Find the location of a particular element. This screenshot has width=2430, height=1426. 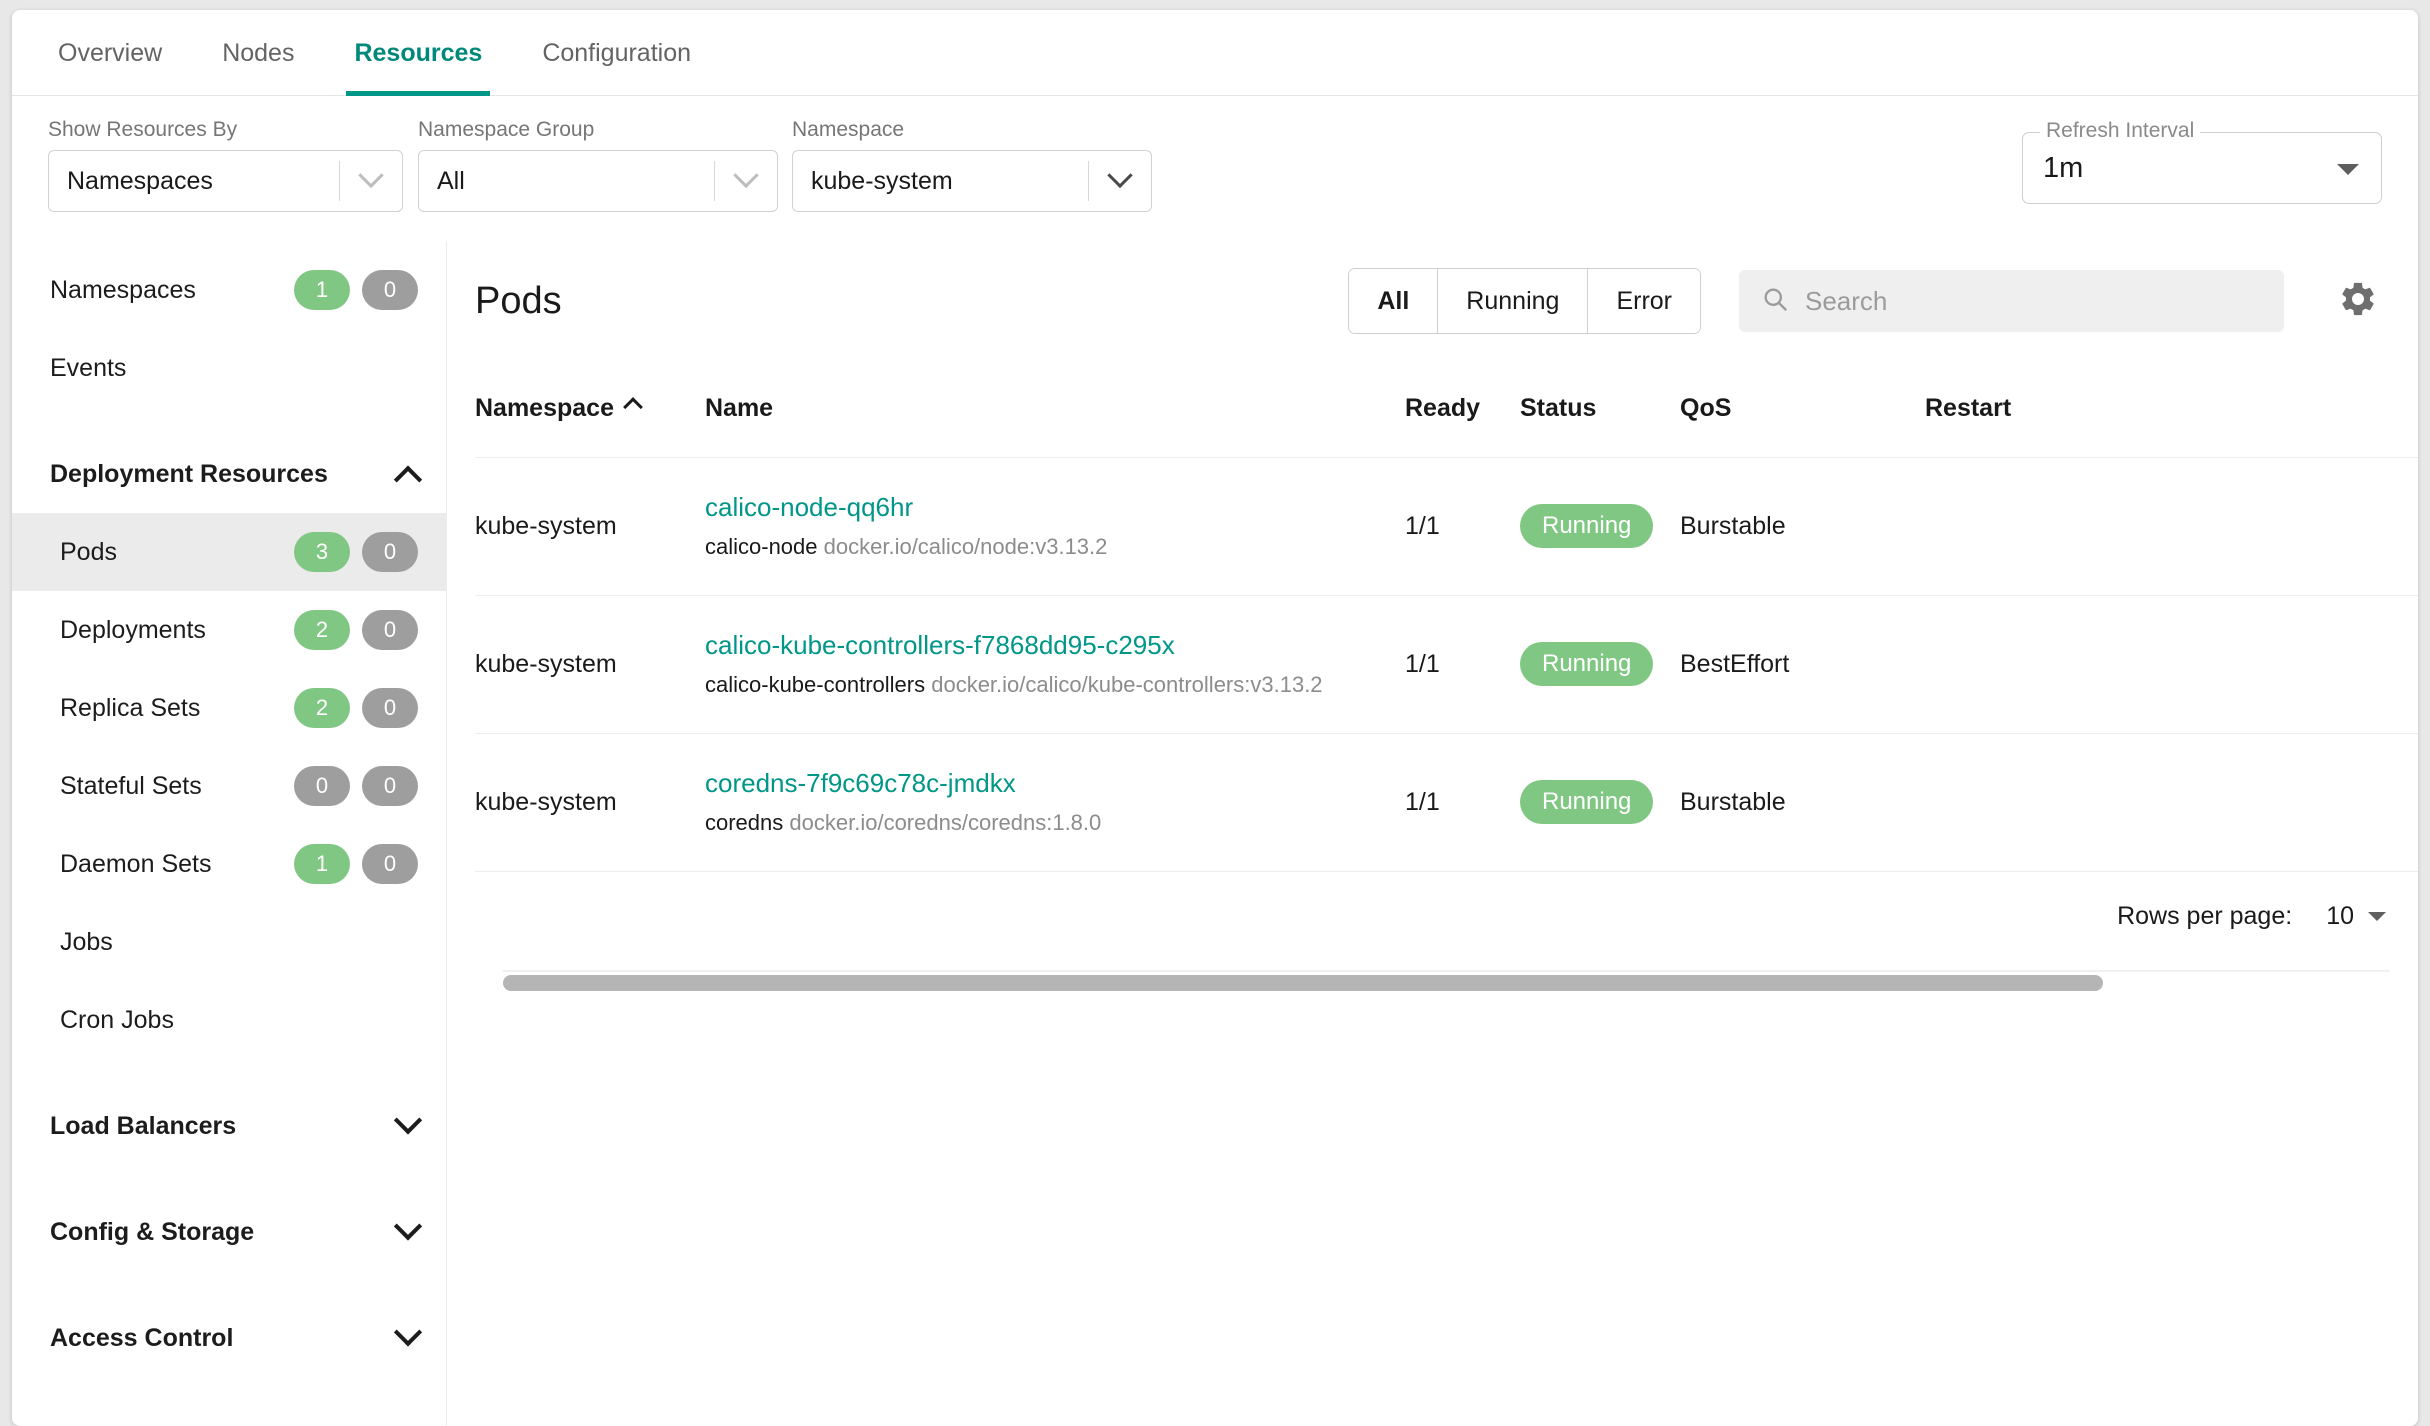

sidebar-item-label: Daemon Sets is located at coordinates (136, 863).